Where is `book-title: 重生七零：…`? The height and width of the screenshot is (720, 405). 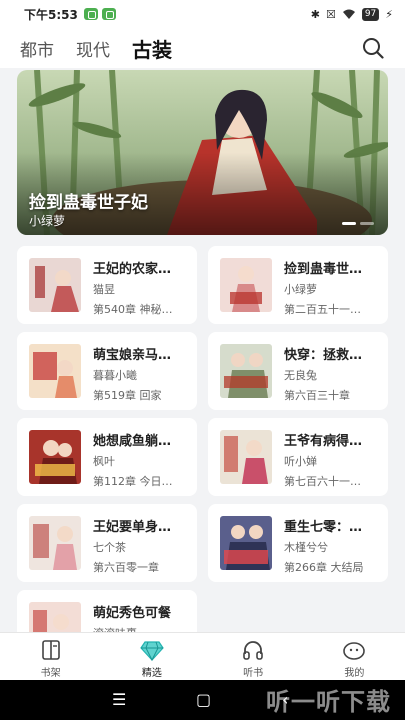 book-title: 重生七零：… is located at coordinates (323, 527).